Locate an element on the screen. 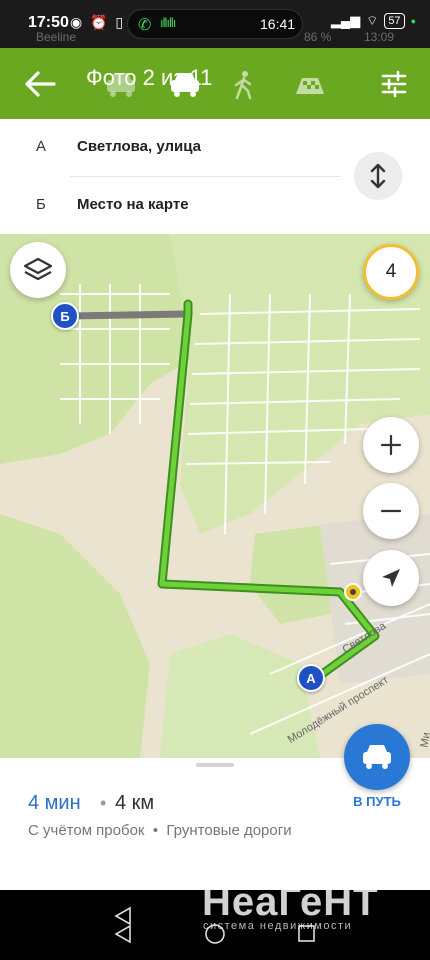 This screenshot has width=430, height=960. my-location-button is located at coordinates (391, 578).